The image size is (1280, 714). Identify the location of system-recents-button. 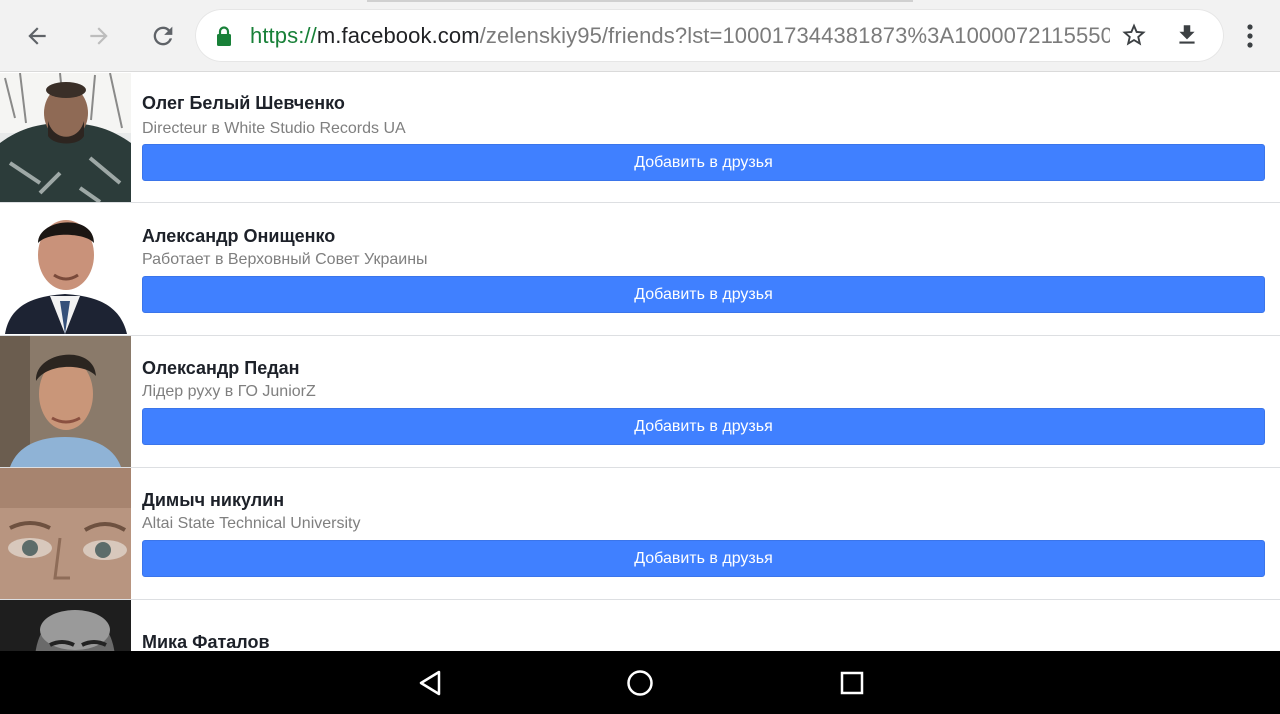
(852, 683).